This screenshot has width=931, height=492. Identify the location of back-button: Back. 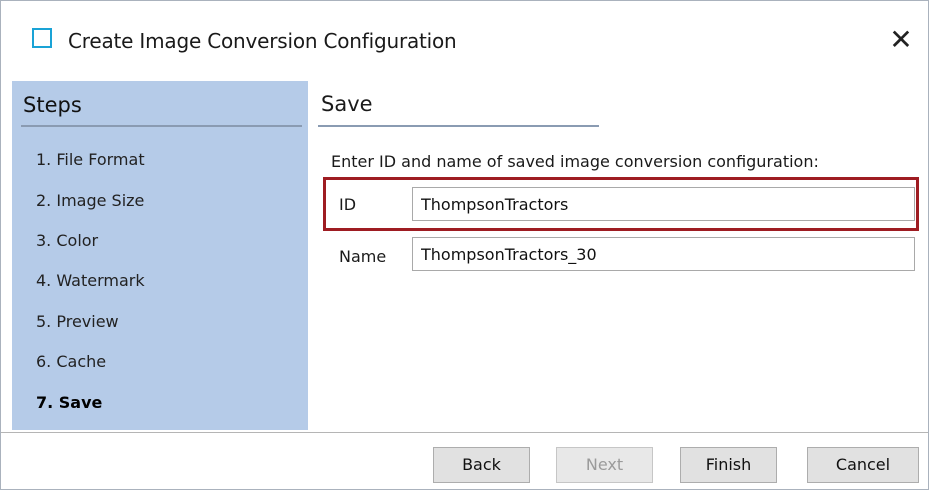
(481, 465).